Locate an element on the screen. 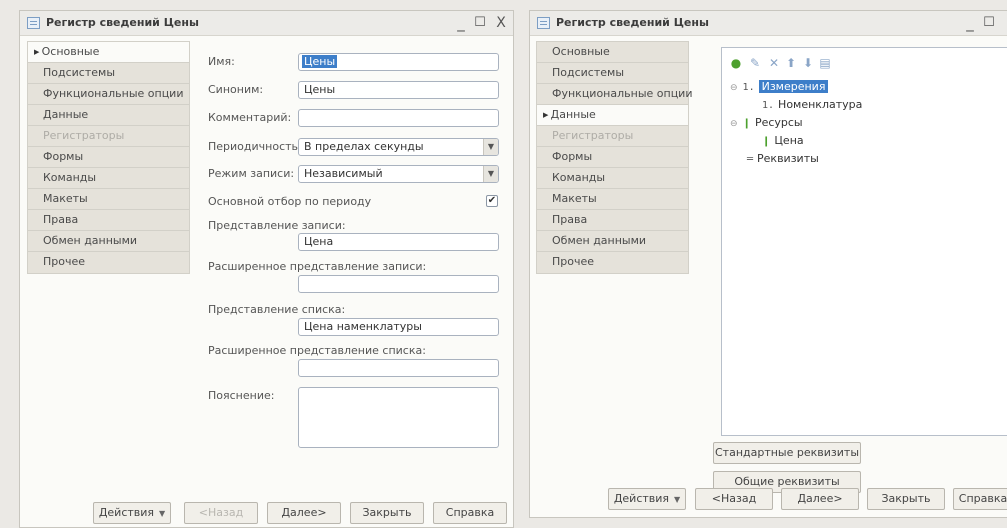 The height and width of the screenshot is (528, 1007). title-bar: Регистр сведений Цены _ ☐ is located at coordinates (768, 23).